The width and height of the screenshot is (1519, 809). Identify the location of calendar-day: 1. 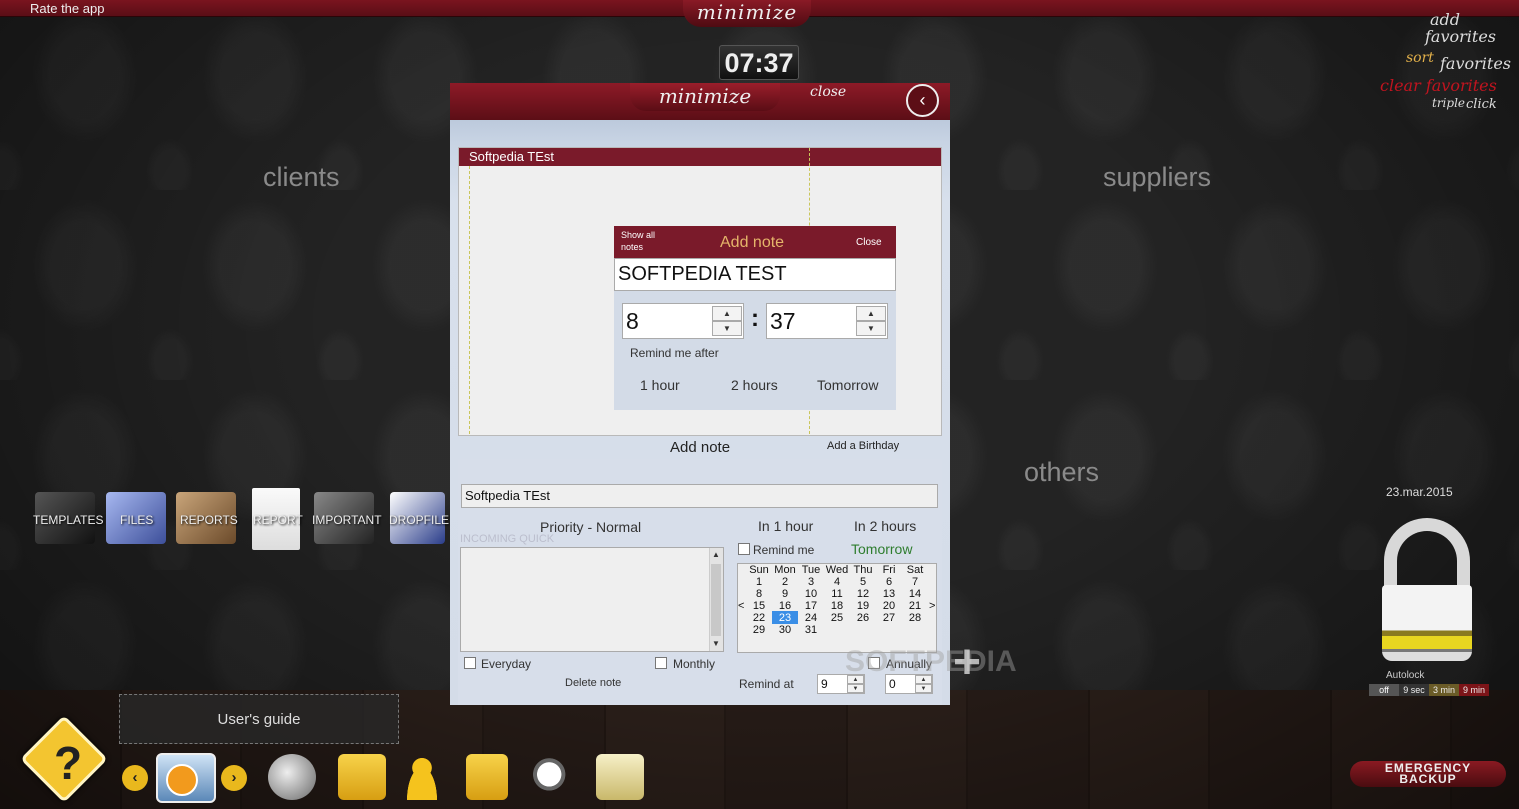
(759, 582).